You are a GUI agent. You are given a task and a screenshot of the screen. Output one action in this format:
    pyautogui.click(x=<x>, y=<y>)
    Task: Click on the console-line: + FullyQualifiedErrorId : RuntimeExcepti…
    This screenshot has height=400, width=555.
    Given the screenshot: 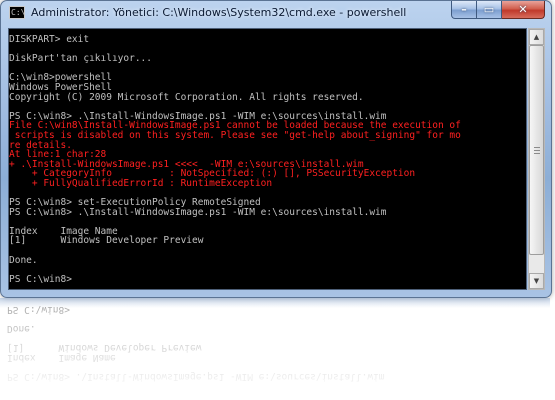 What is the action you would take?
    pyautogui.click(x=141, y=183)
    